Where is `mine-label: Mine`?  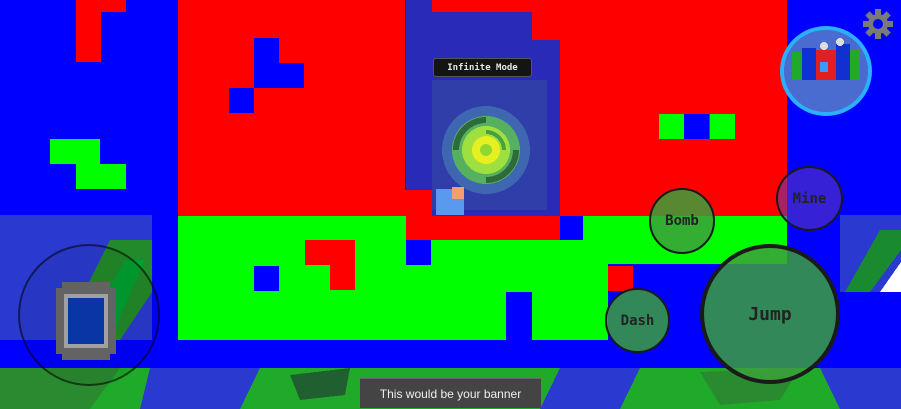
mine-label: Mine is located at coordinates (809, 198).